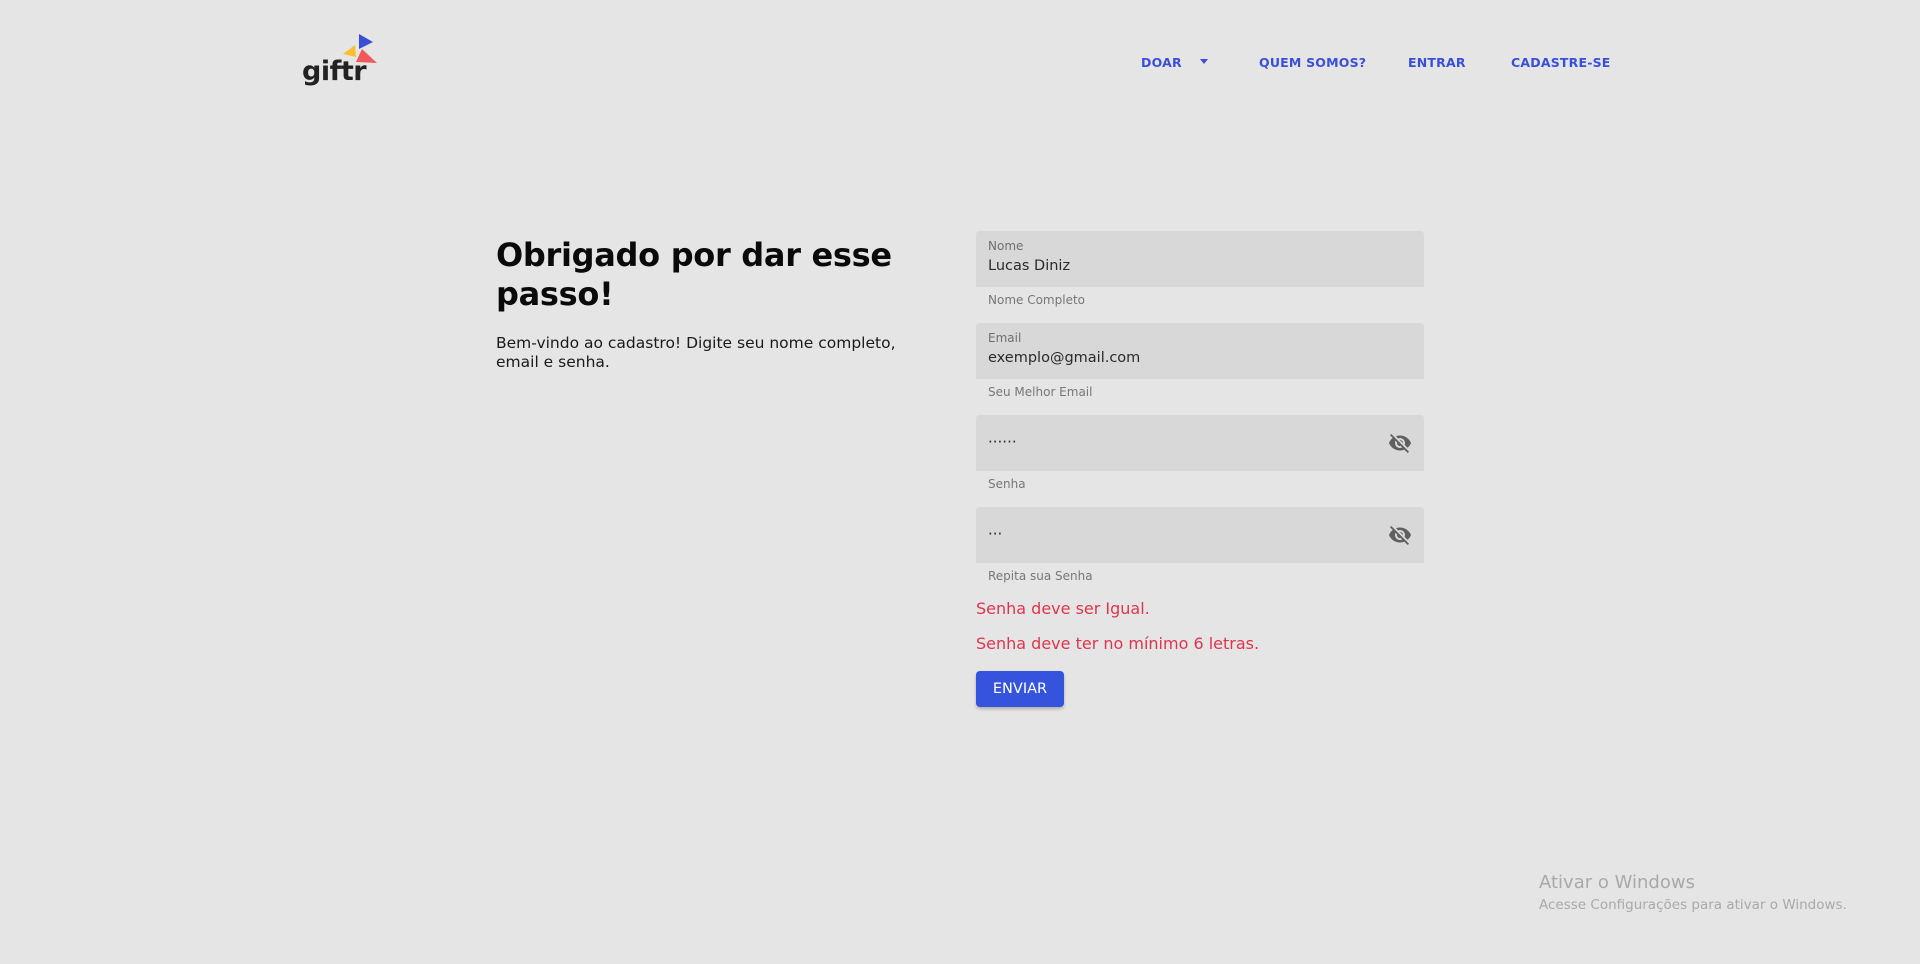  What do you see at coordinates (960, 65) in the screenshot?
I see `main-nav: DOAR QUEM SOMOS? ENTRAR CADASTRE-SE` at bounding box center [960, 65].